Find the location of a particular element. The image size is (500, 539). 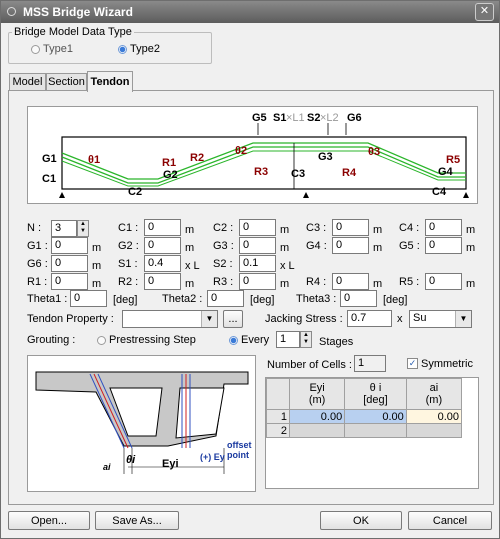

c3-label: C3 : is located at coordinates (316, 228).